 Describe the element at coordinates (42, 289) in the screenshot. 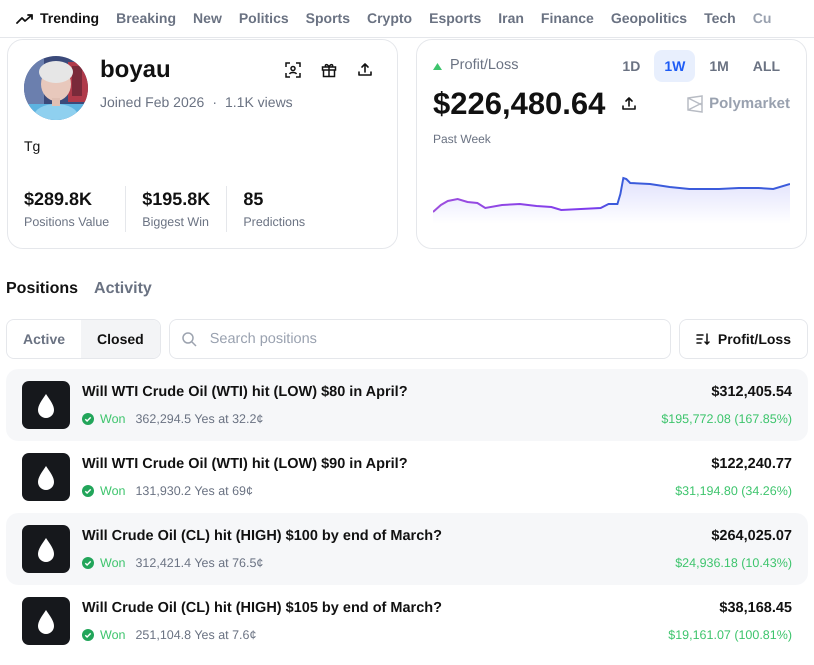

I see `section-tab: Positions` at that location.